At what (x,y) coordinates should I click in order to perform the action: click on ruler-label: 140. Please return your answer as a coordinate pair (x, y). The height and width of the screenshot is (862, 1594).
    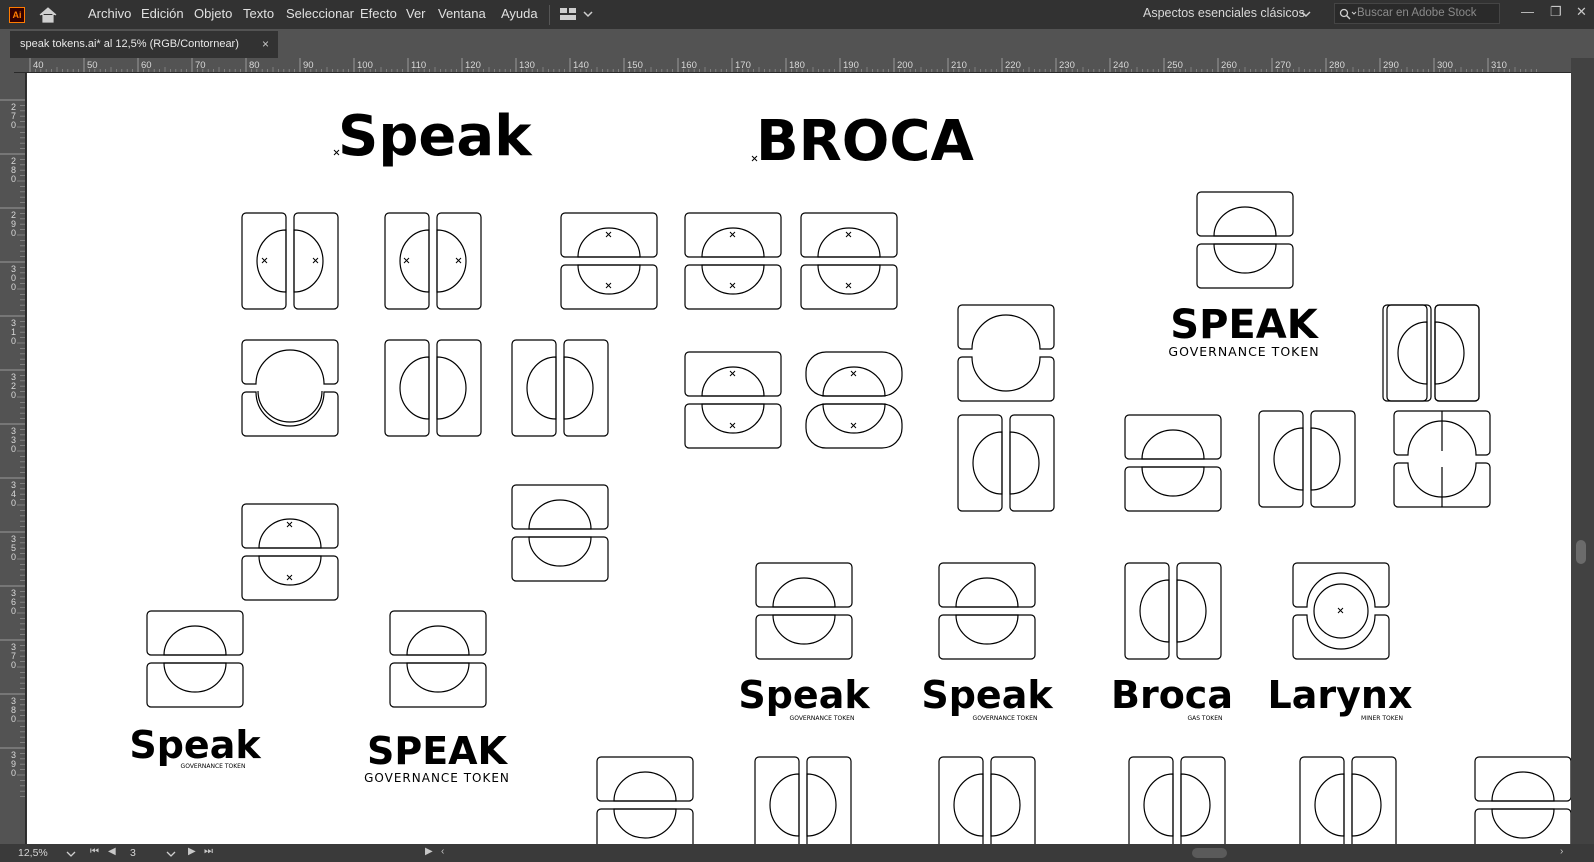
    Looking at the image, I should click on (581, 65).